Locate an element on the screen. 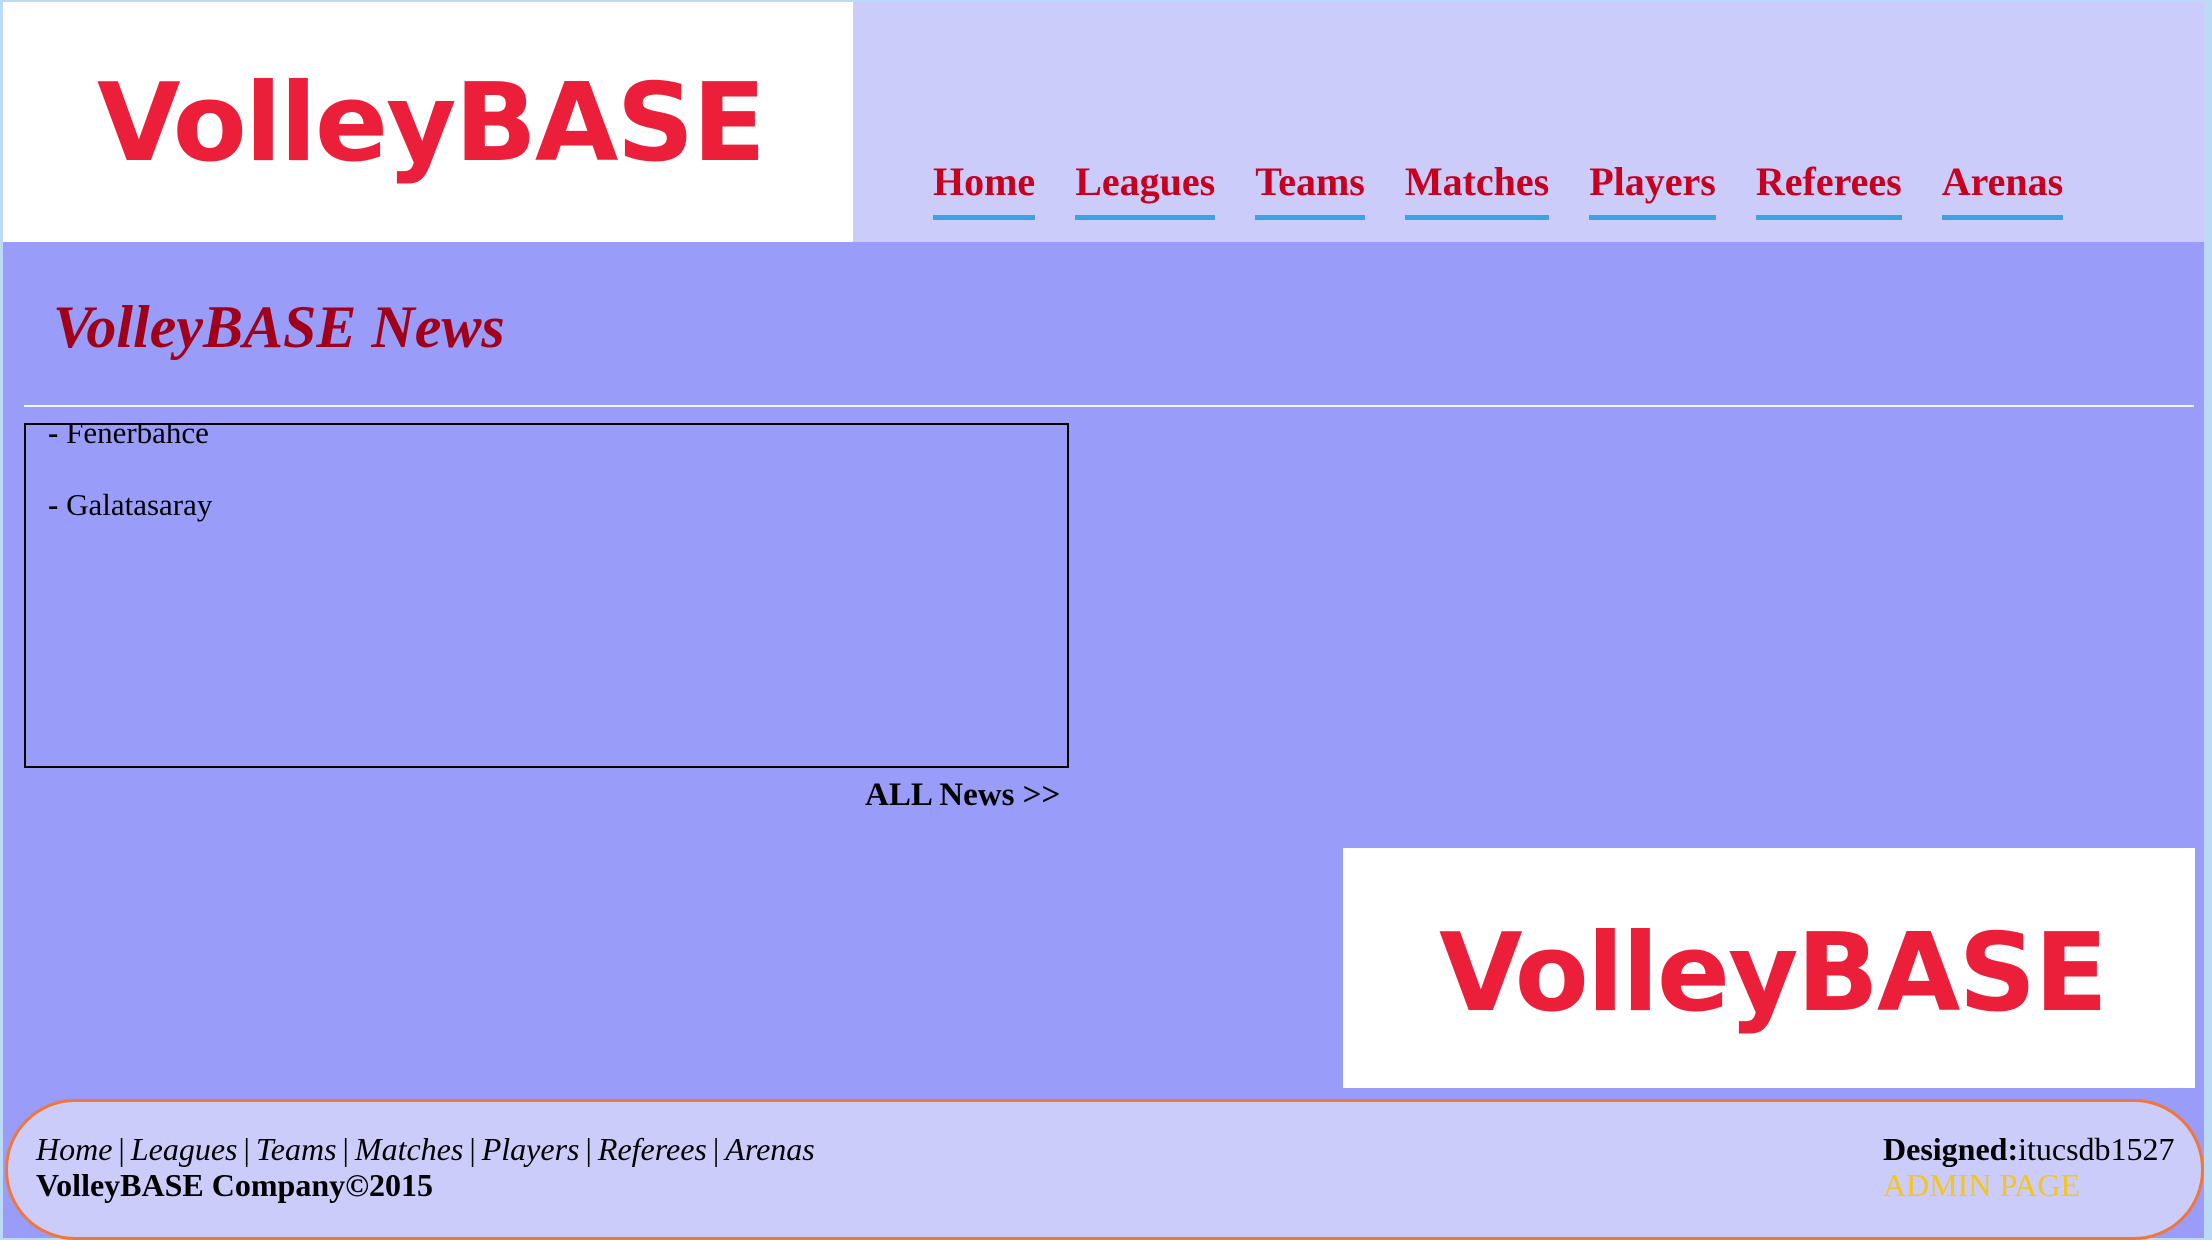  admin-page-link: ADMIN PAGE is located at coordinates (1981, 1185).